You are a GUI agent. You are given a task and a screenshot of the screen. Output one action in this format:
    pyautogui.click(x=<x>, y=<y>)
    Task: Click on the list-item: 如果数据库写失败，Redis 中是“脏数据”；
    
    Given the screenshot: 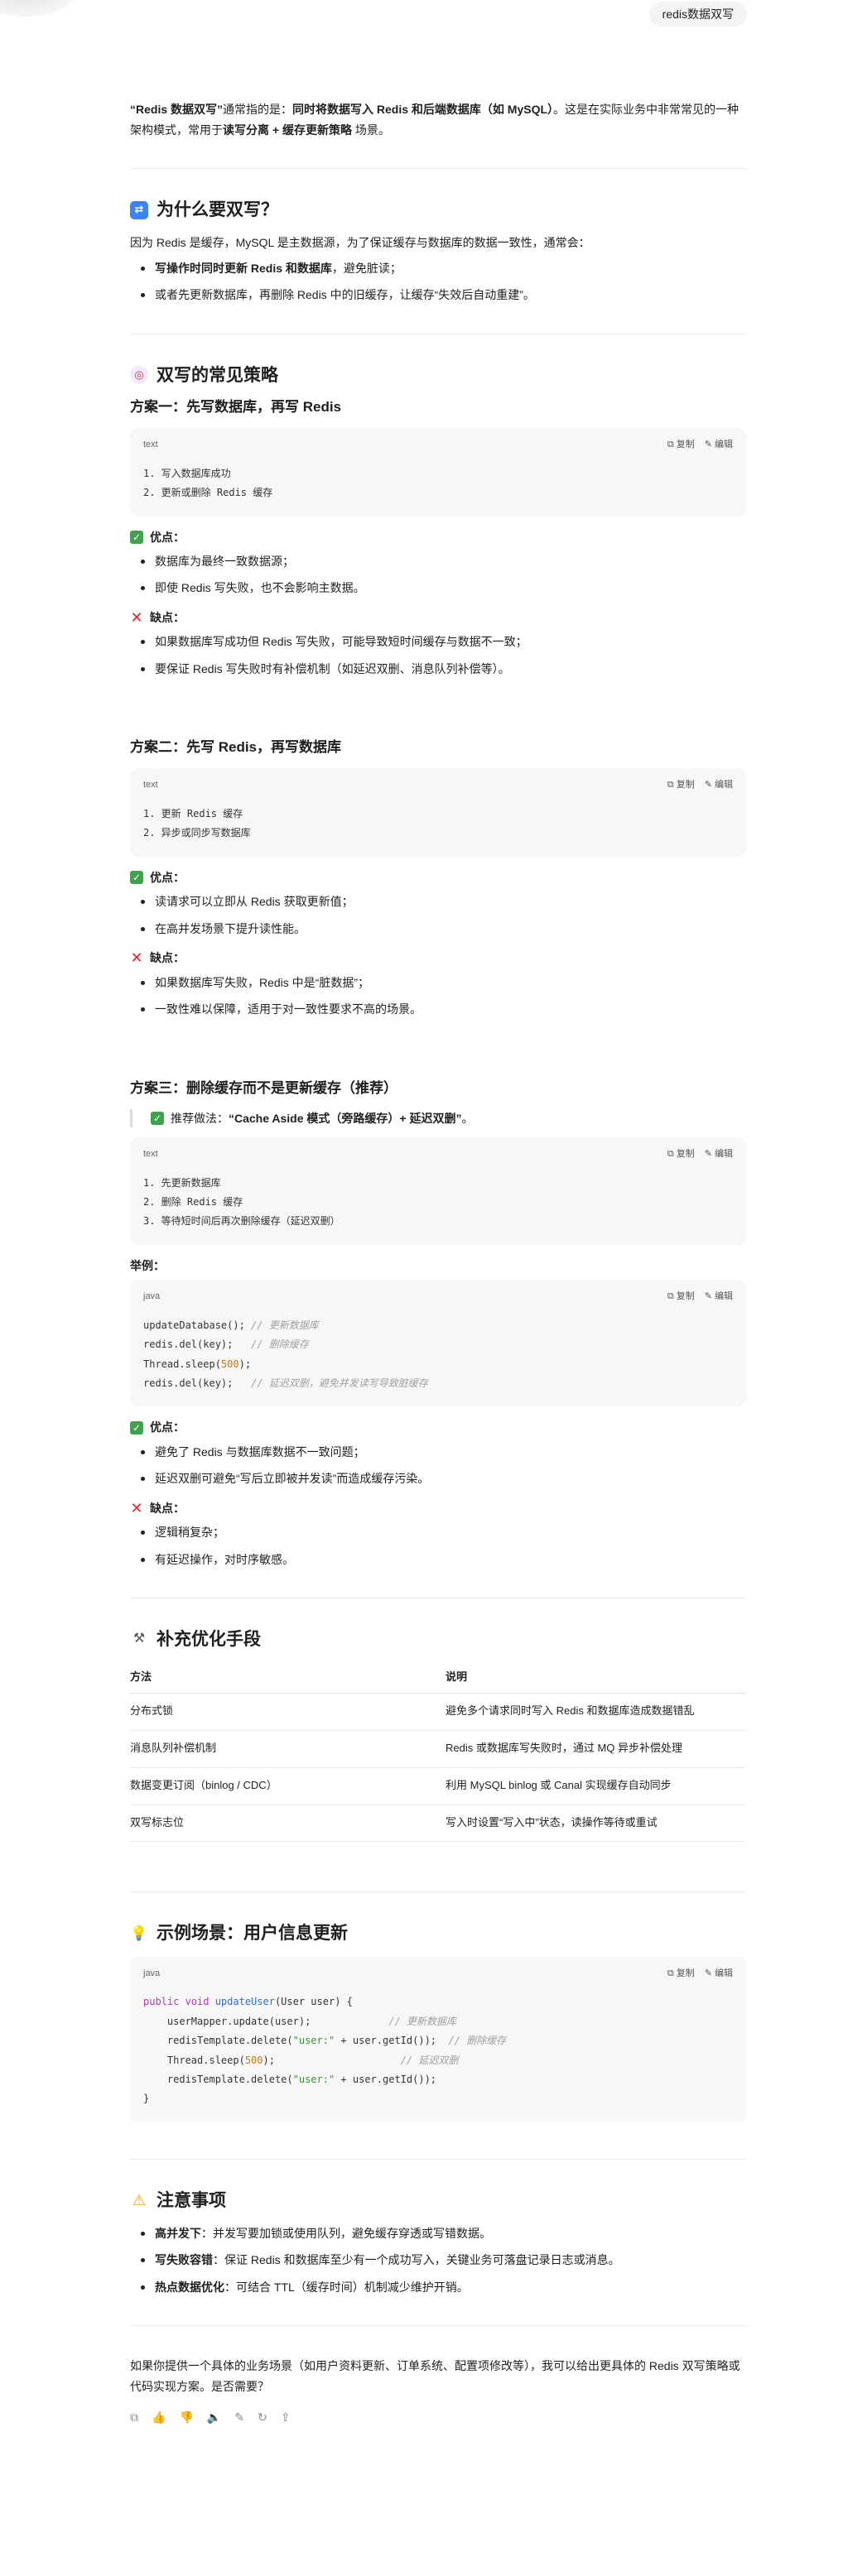 What is the action you would take?
    pyautogui.click(x=438, y=983)
    